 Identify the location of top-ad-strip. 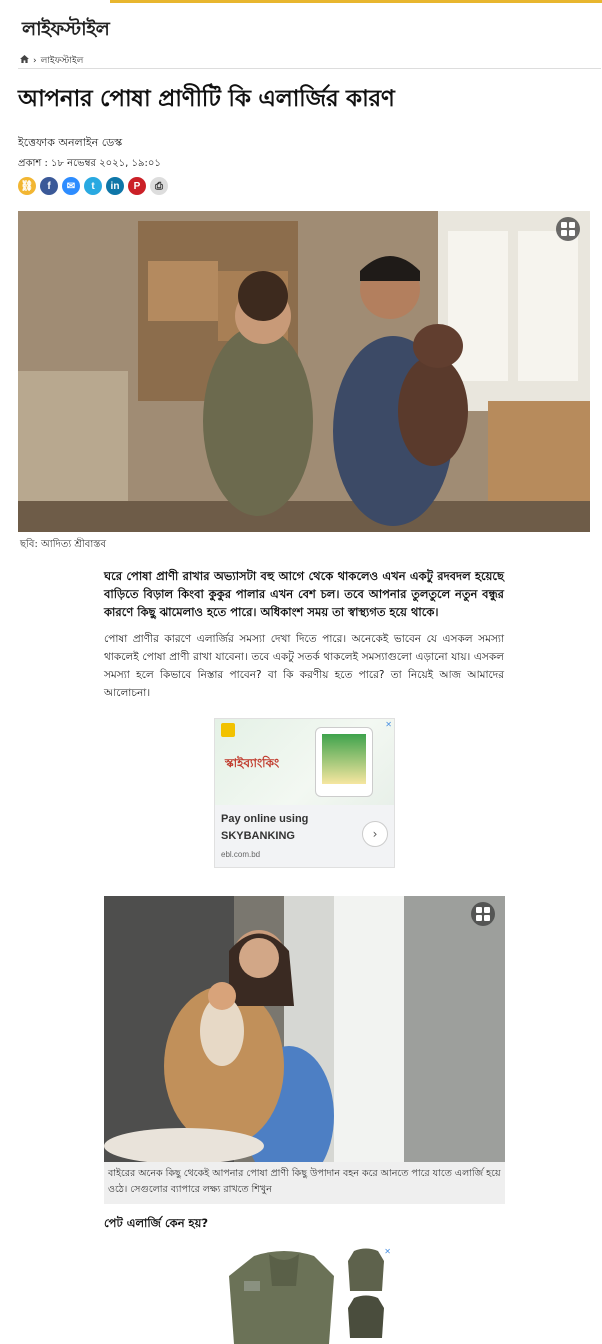
(356, 1).